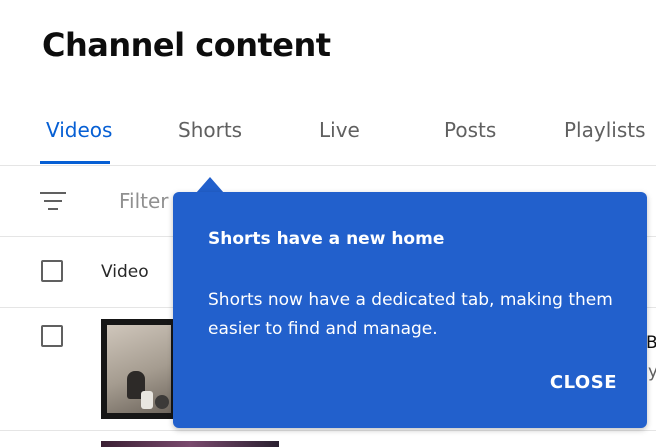  What do you see at coordinates (339, 130) in the screenshot?
I see `tab-live: Live` at bounding box center [339, 130].